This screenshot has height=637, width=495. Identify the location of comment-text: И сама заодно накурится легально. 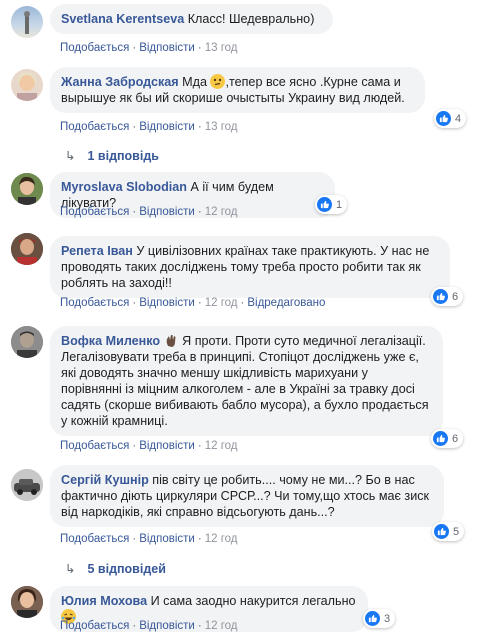
(253, 601).